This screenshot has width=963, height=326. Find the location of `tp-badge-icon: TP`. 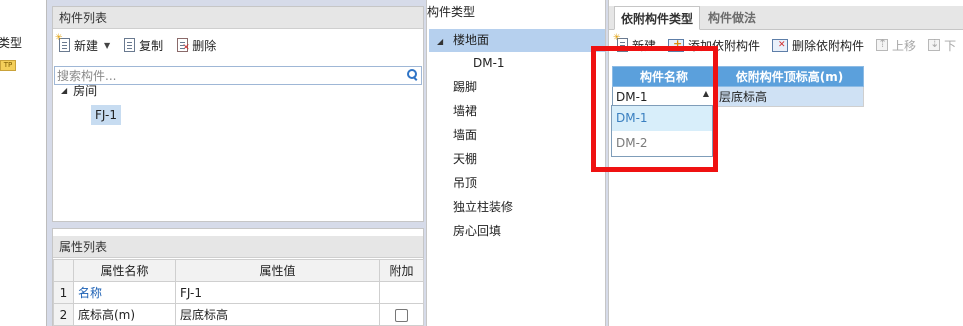

tp-badge-icon: TP is located at coordinates (8, 65).